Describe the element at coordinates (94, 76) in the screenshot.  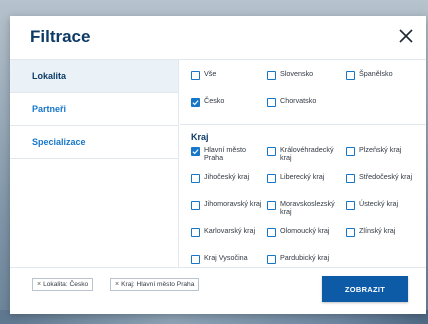
I see `sidebar-item-lokalita: Lokalita` at that location.